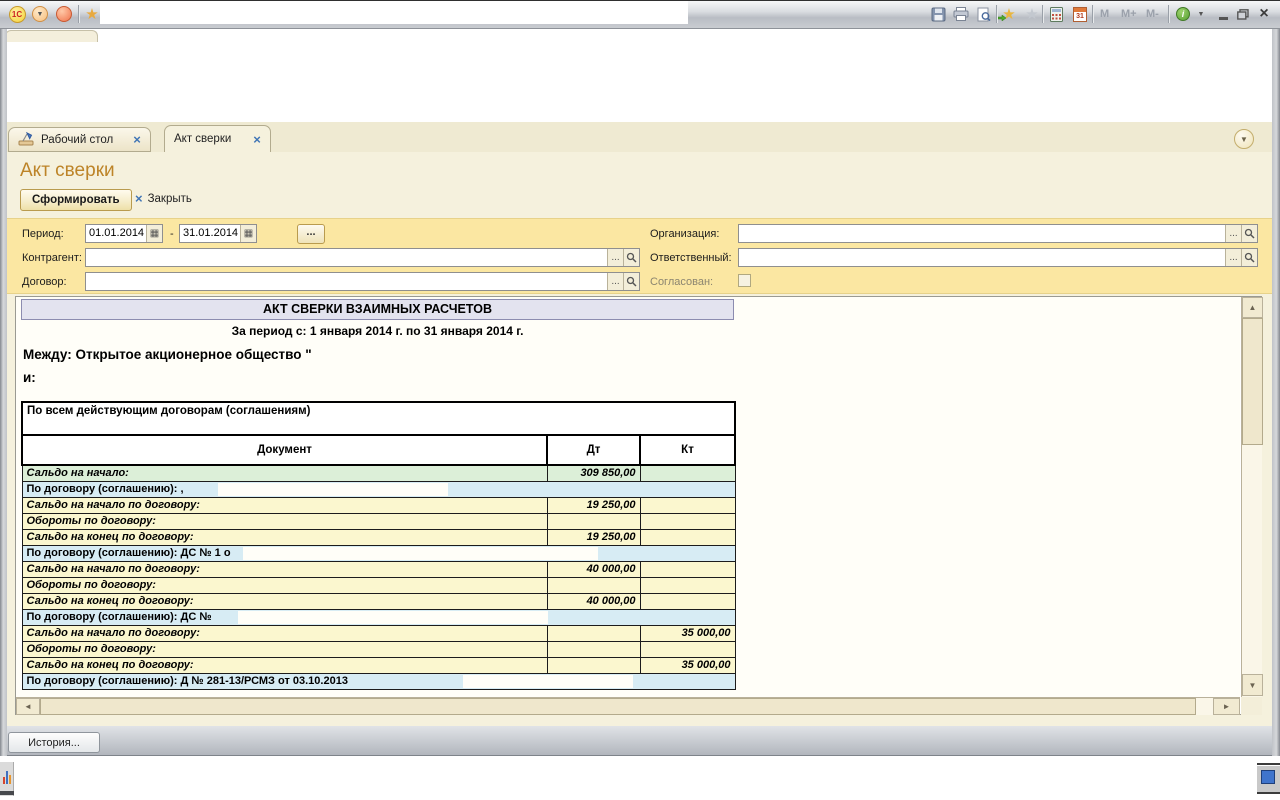  I want to click on memory-m-minus-button: M-, so click(1152, 14).